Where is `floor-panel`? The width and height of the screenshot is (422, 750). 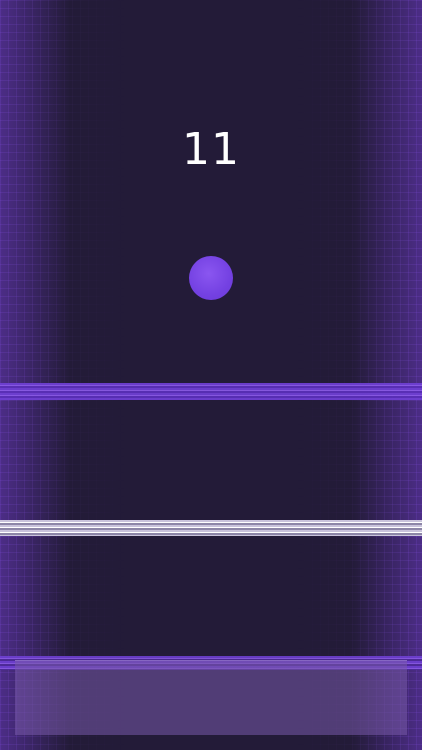 floor-panel is located at coordinates (211, 697).